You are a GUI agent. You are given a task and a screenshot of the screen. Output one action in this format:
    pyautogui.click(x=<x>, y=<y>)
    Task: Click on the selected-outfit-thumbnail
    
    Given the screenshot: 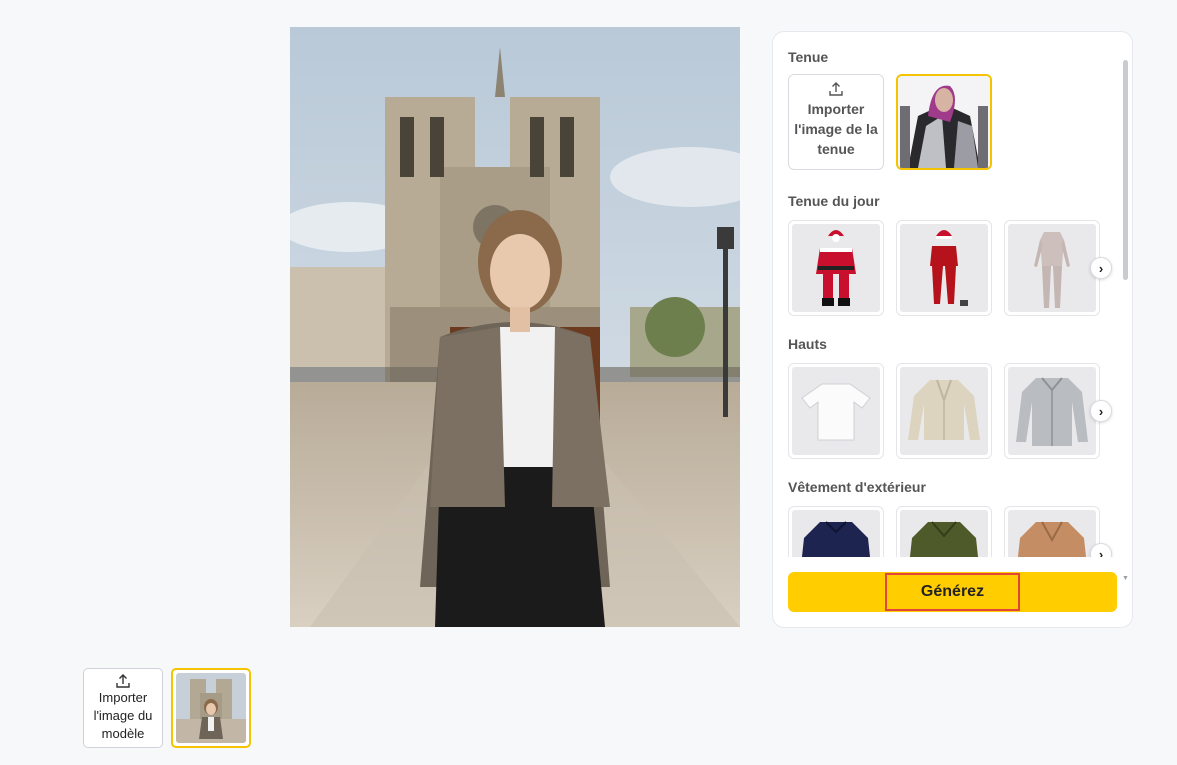 What is the action you would take?
    pyautogui.click(x=944, y=122)
    